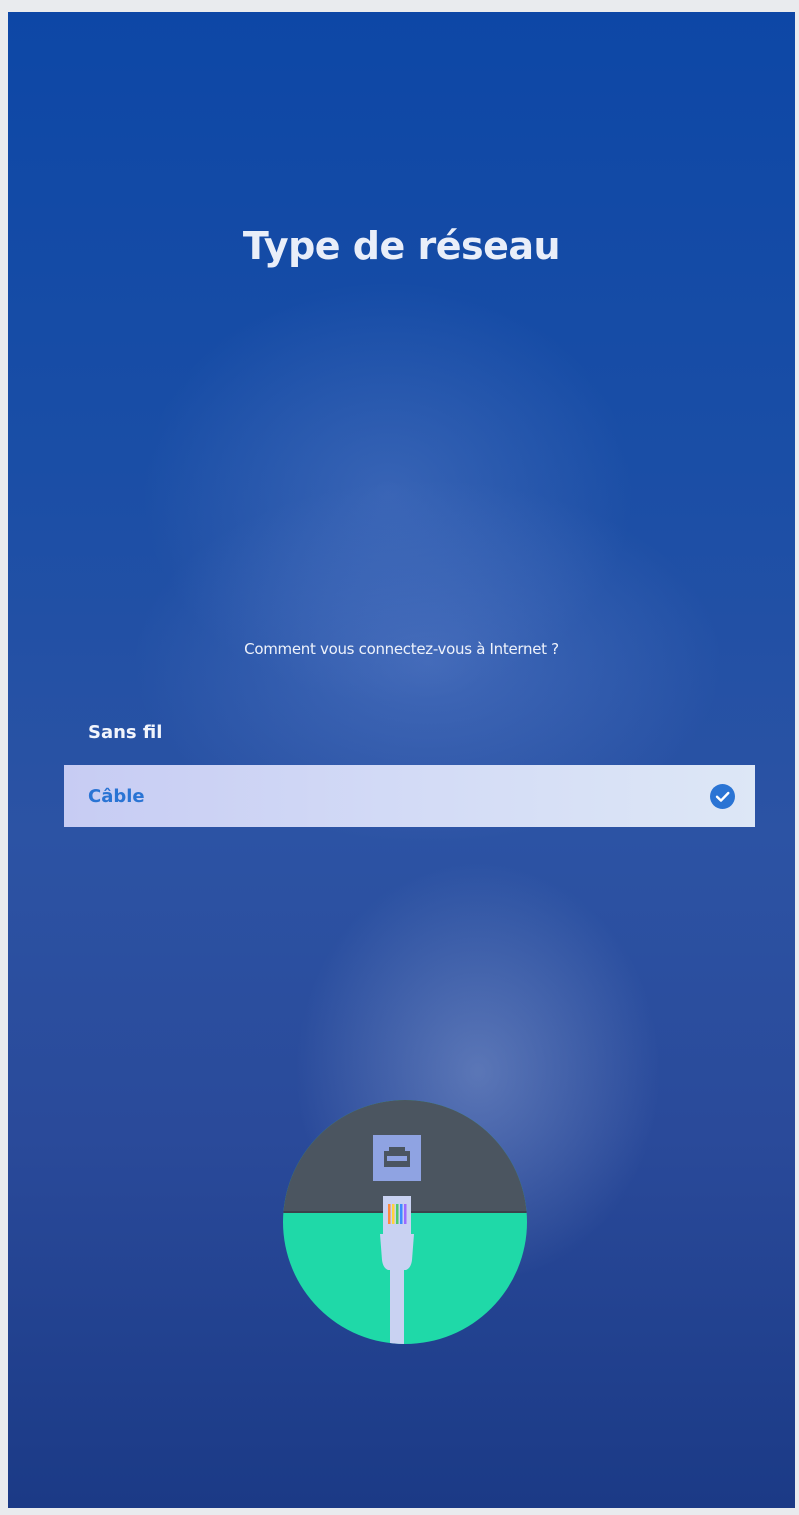 This screenshot has width=799, height=1515. What do you see at coordinates (116, 796) in the screenshot?
I see `option-cable-label: Câble` at bounding box center [116, 796].